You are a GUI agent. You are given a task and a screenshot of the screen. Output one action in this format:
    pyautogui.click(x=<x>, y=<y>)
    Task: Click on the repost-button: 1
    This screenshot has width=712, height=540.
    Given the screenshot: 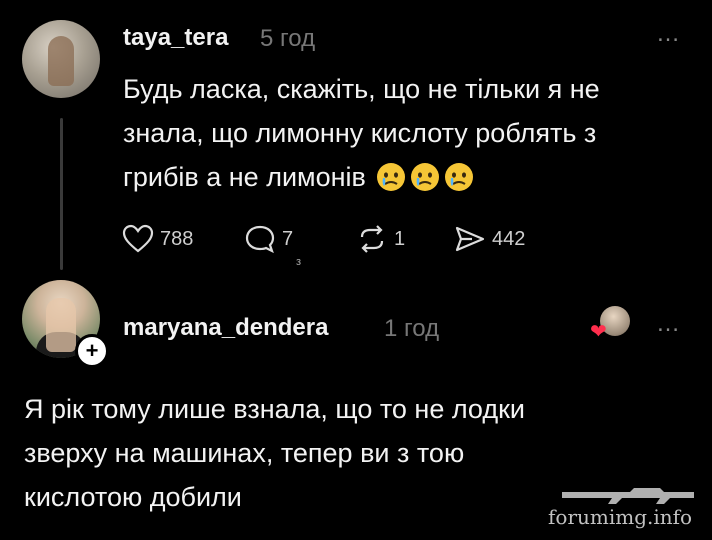 What is the action you would take?
    pyautogui.click(x=380, y=239)
    